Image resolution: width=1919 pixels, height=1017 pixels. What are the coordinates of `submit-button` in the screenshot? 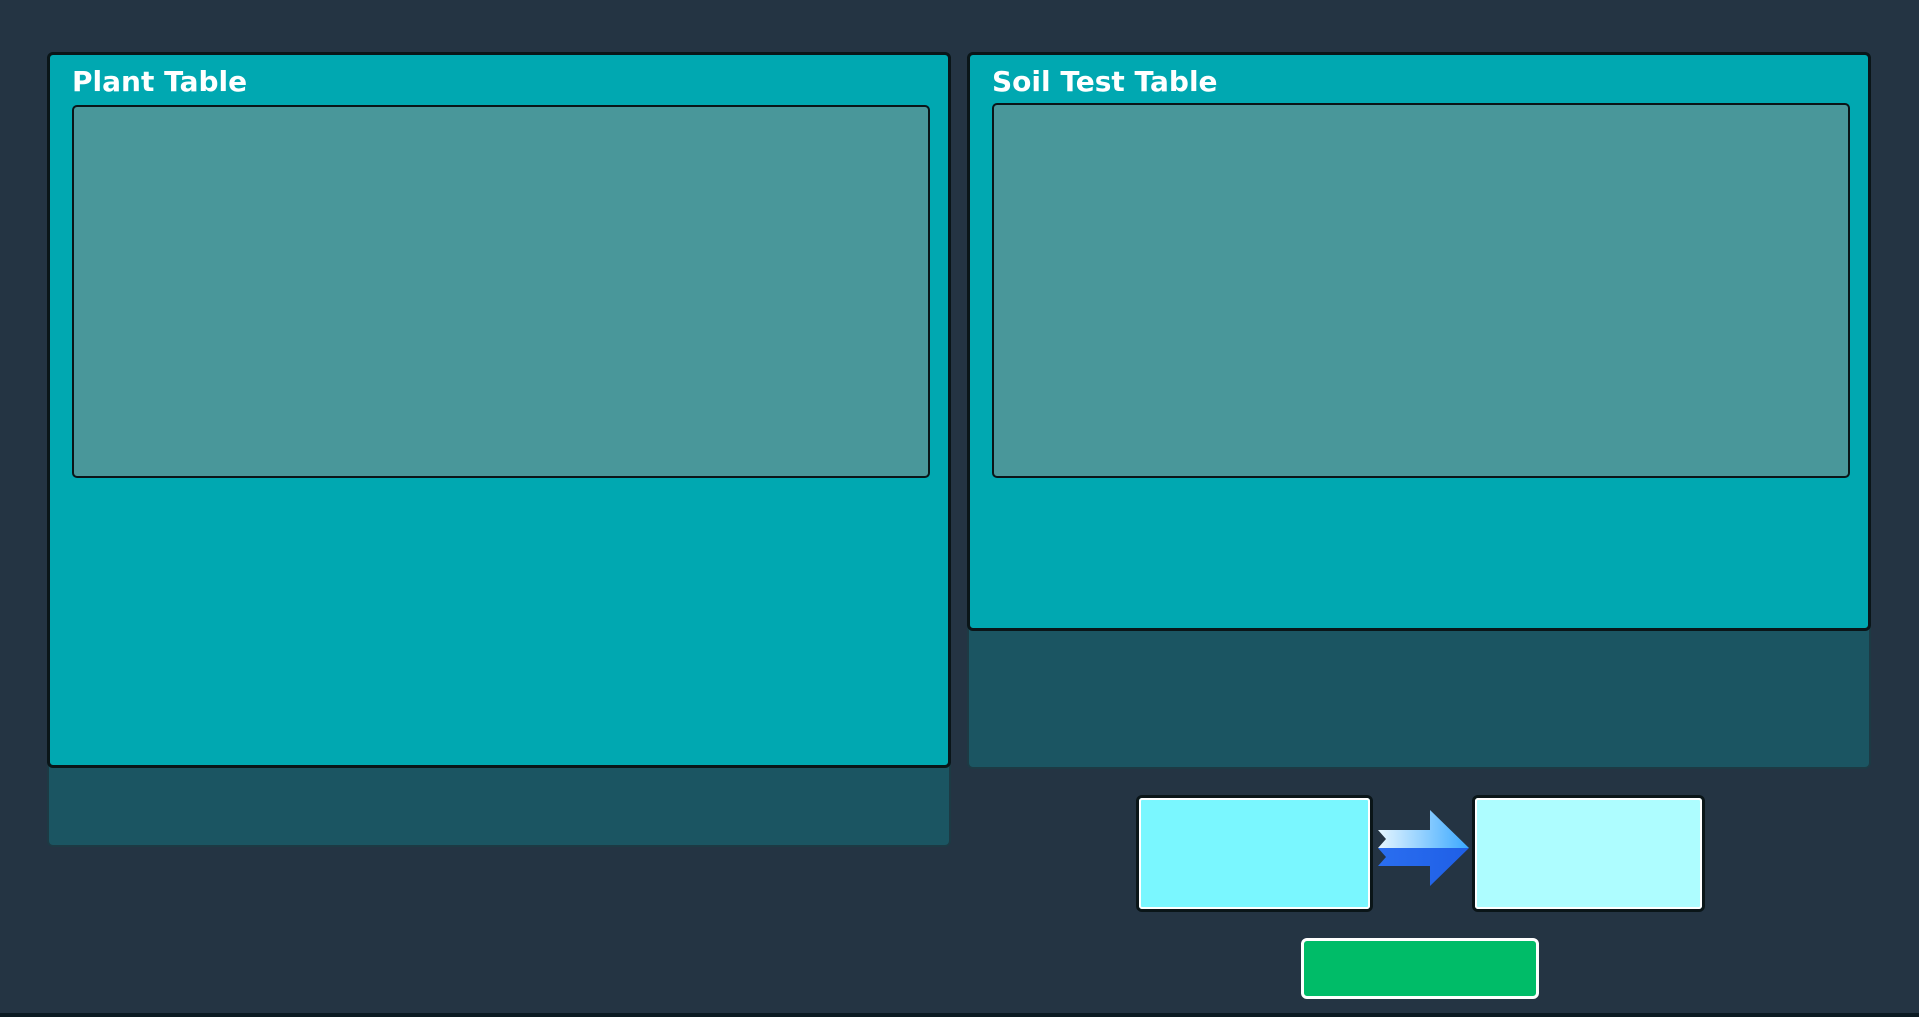 It's located at (1420, 968).